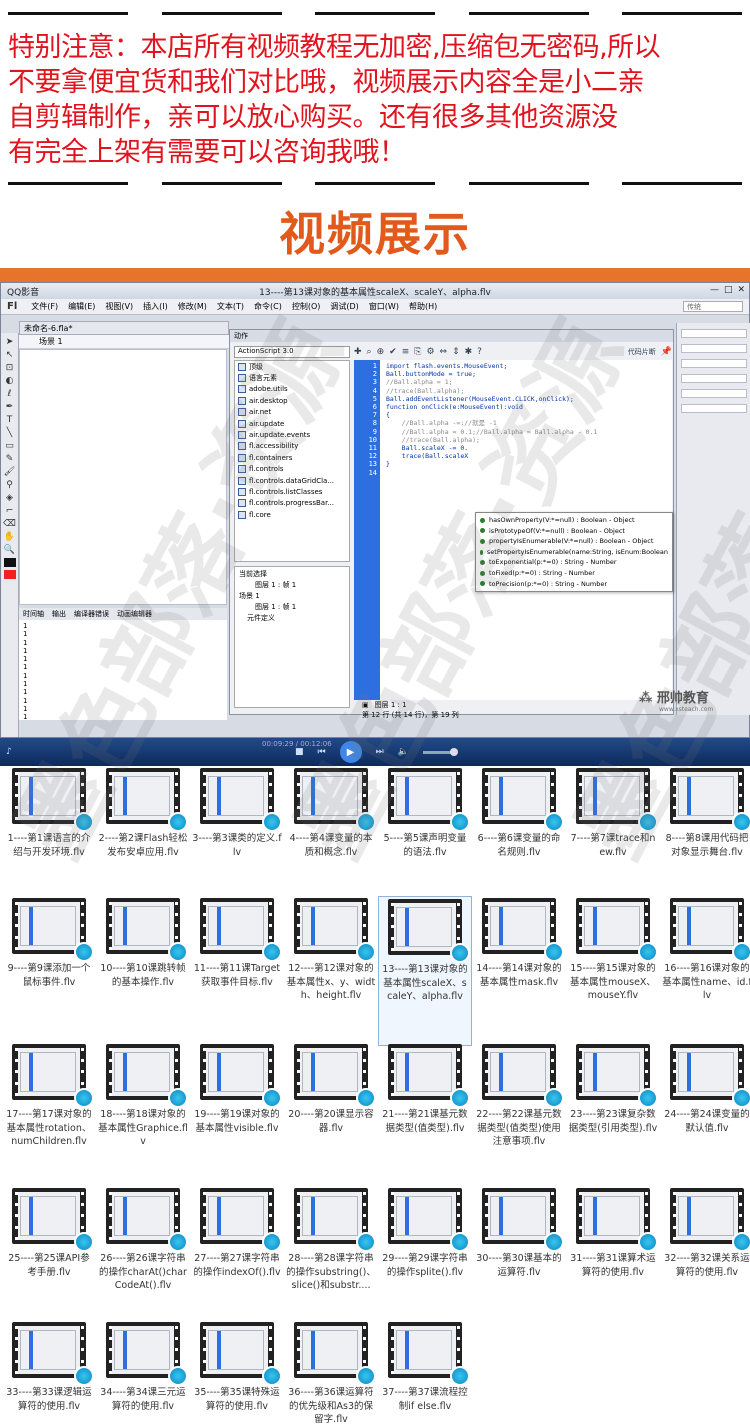 Image resolution: width=750 pixels, height=1427 pixels. Describe the element at coordinates (331, 1088) in the screenshot. I see `file-item: 20----第20课显示容器.flv` at that location.